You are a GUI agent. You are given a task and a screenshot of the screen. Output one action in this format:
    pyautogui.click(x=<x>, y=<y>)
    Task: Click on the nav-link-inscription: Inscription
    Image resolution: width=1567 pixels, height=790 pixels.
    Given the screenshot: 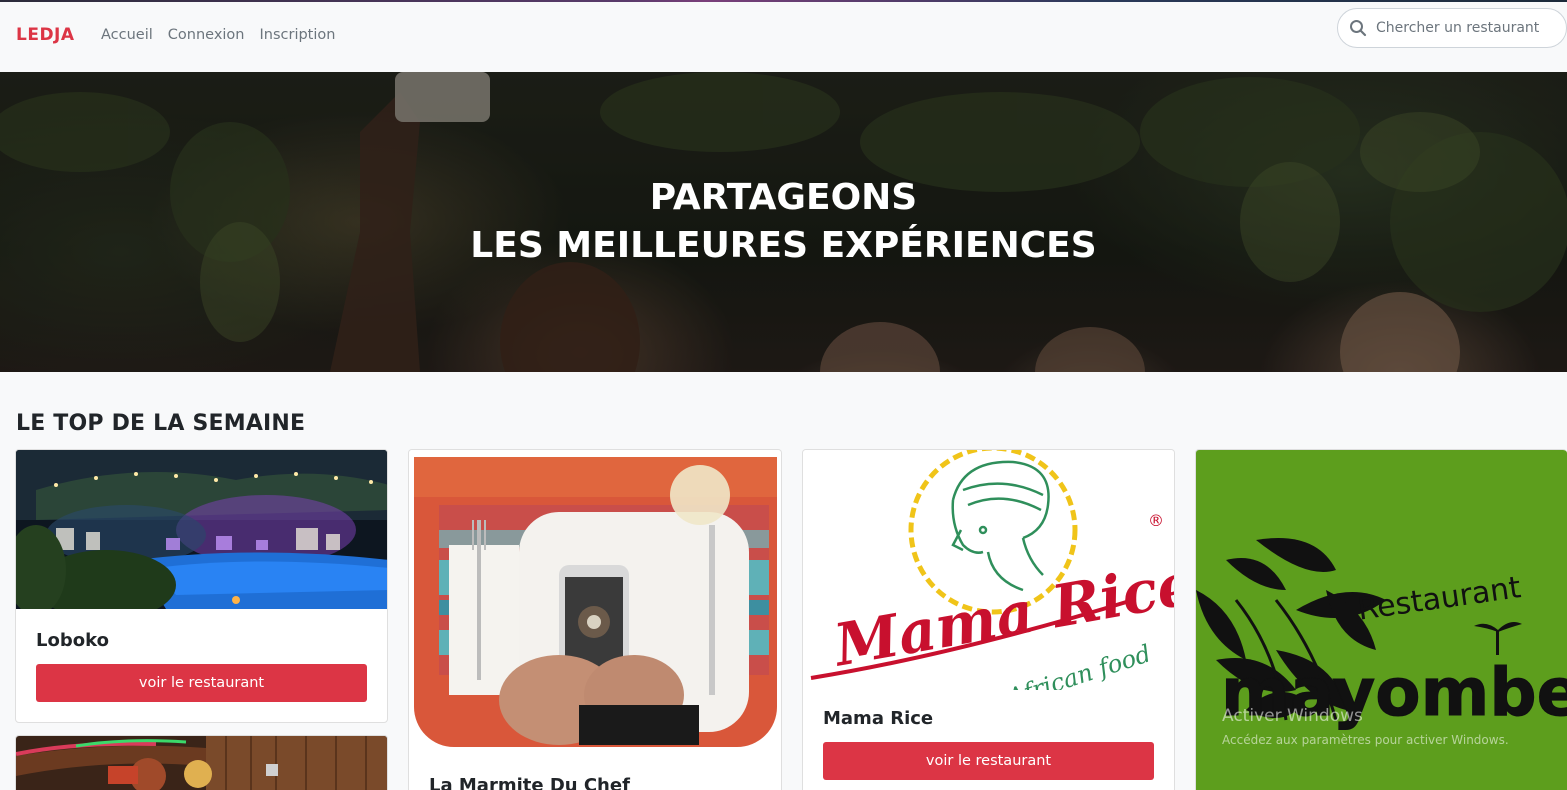 What is the action you would take?
    pyautogui.click(x=298, y=35)
    